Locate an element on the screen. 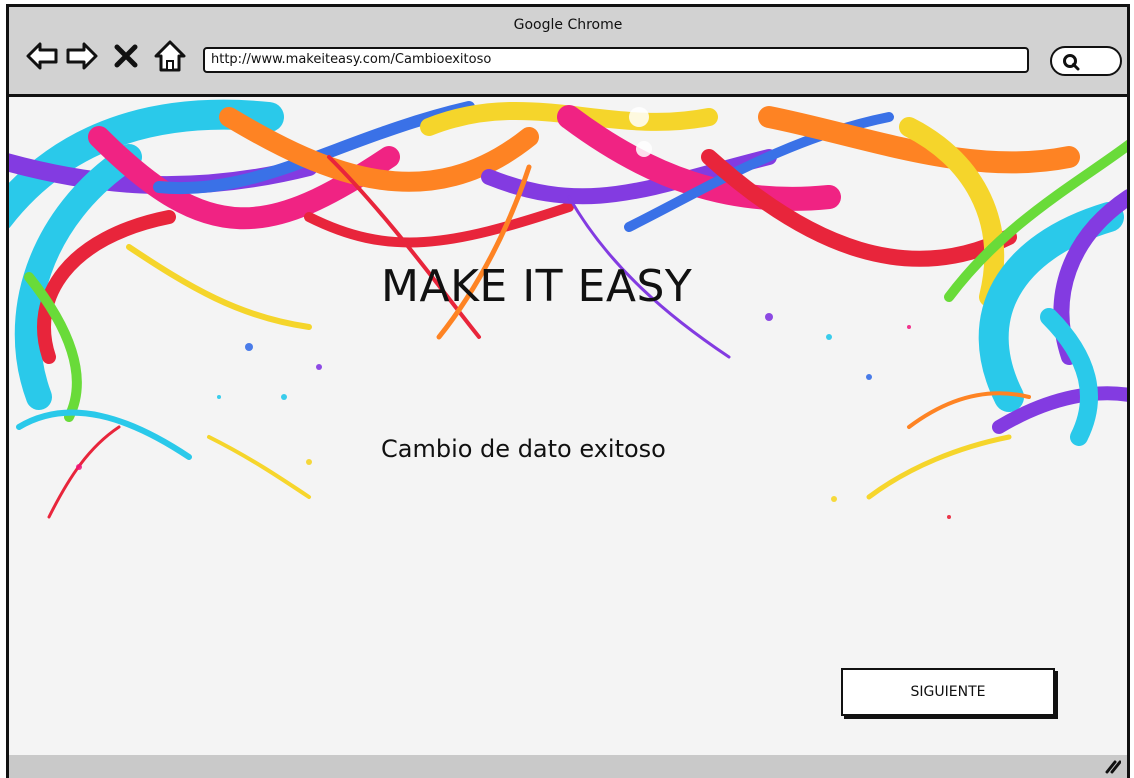 The image size is (1134, 778). url-input: http://www.makeiteasy.com/Cambioexitoso is located at coordinates (616, 60).